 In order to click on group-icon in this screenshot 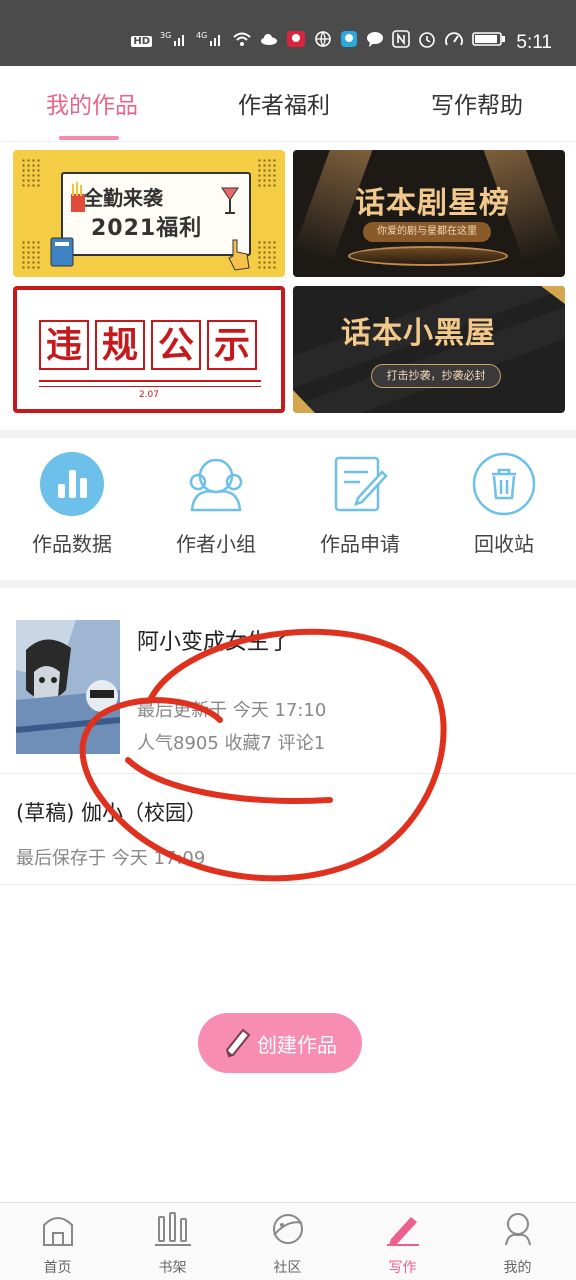, I will do `click(216, 484)`.